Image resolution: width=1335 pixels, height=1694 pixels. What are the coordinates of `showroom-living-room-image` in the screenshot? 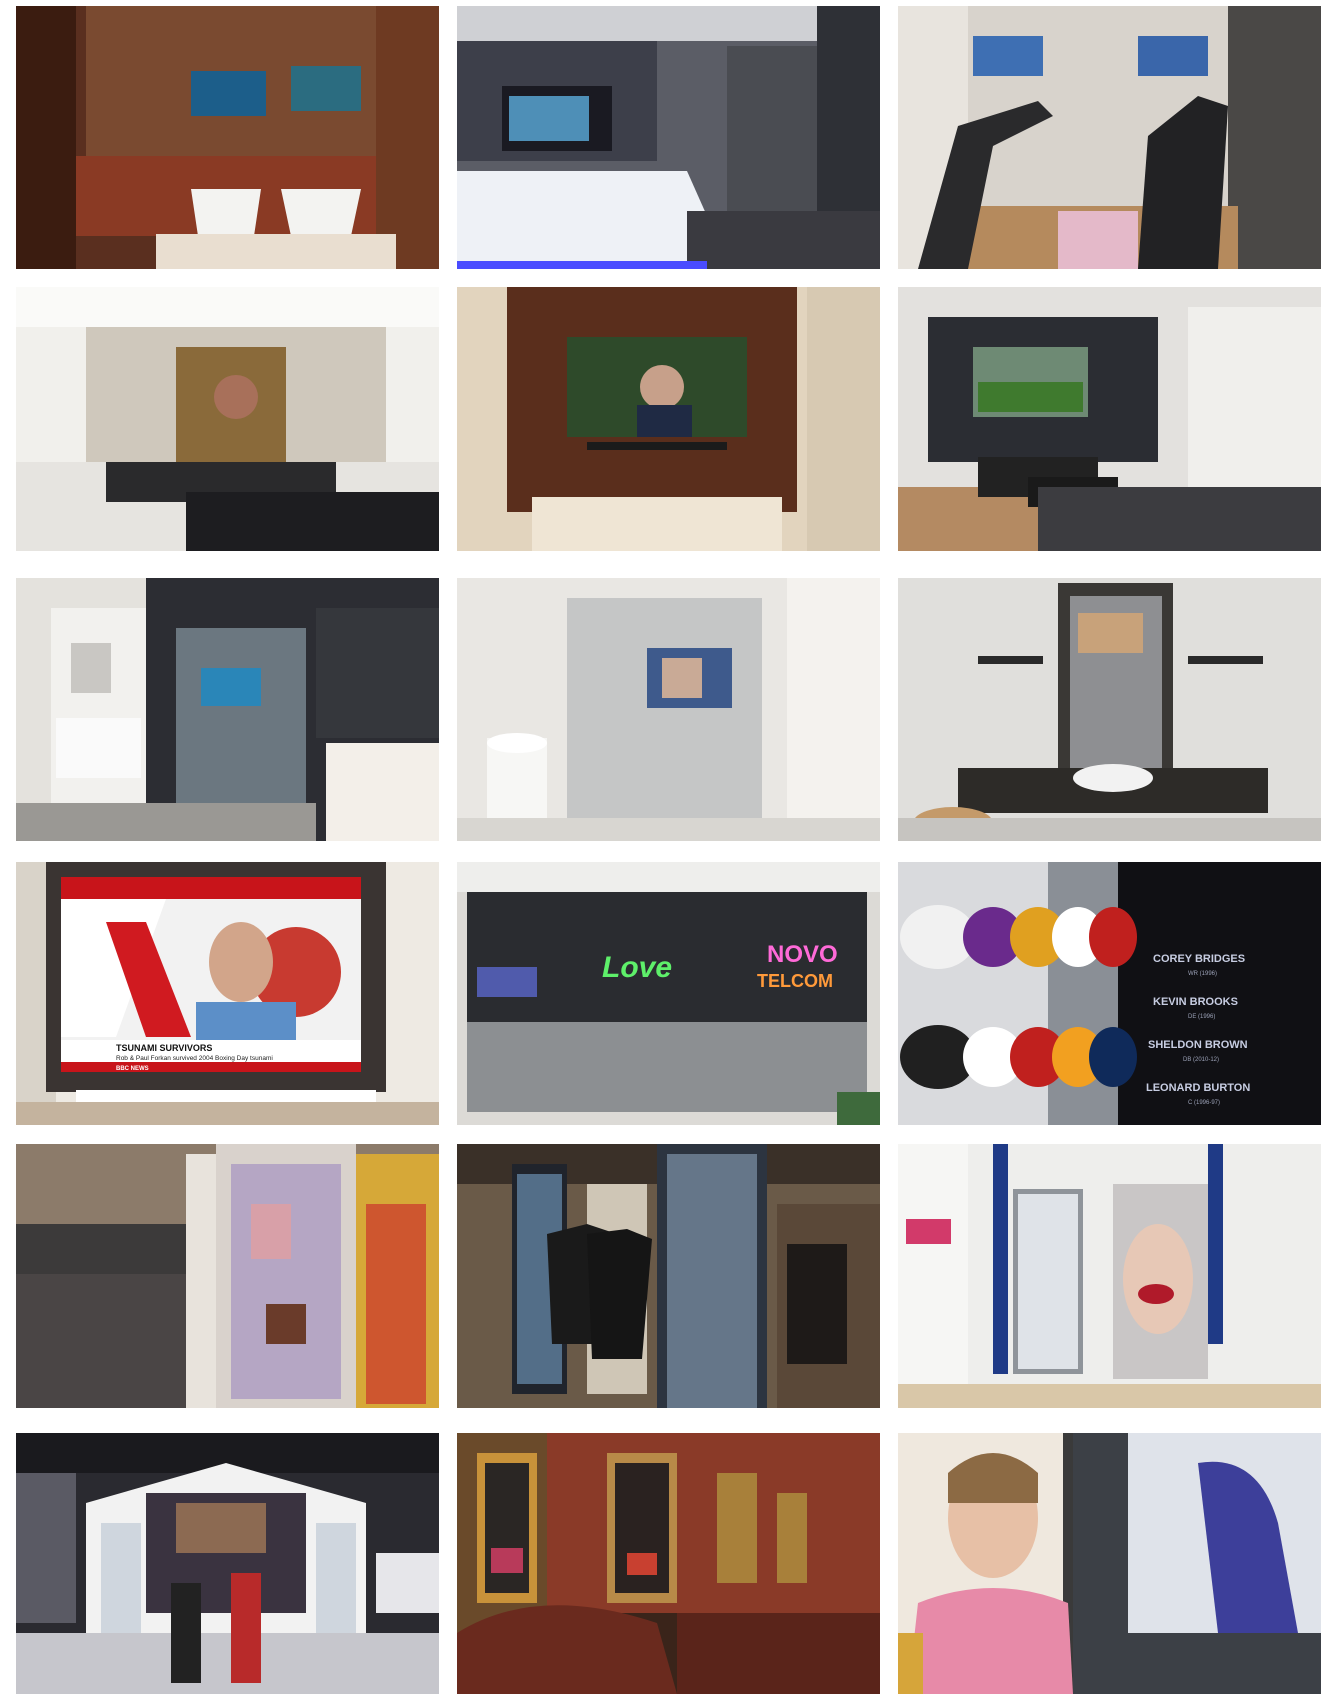 It's located at (1109, 419).